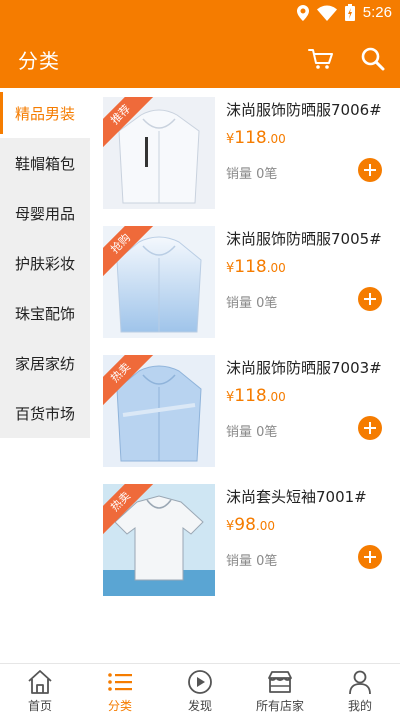  Describe the element at coordinates (200, 14) in the screenshot. I see `status-bar: 5:26` at that location.